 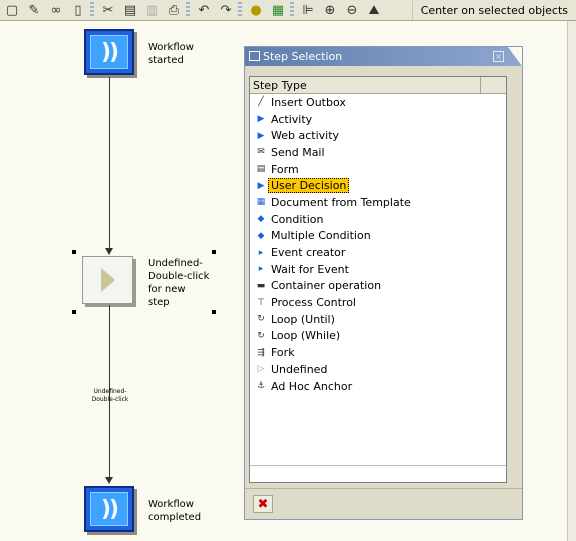 What do you see at coordinates (261, 386) in the screenshot?
I see `anchor-icon: ⚓` at bounding box center [261, 386].